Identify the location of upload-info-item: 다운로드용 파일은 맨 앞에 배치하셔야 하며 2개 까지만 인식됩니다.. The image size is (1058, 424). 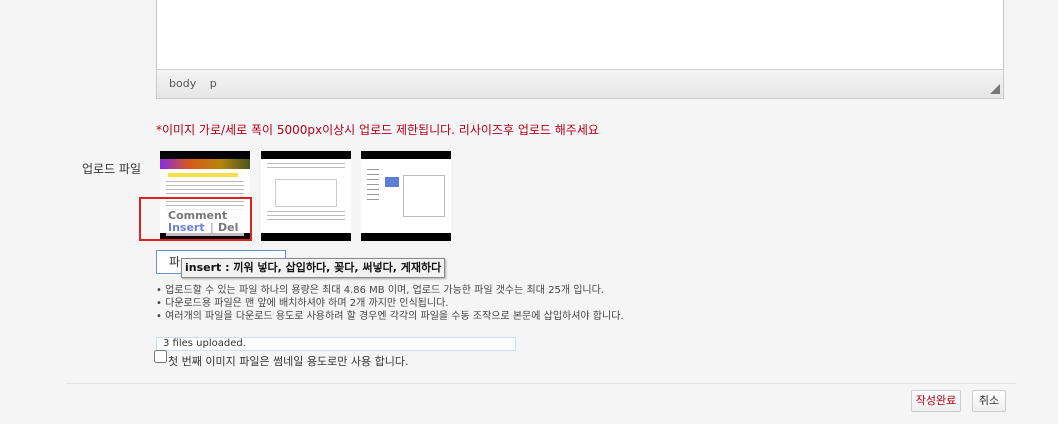
(390, 303).